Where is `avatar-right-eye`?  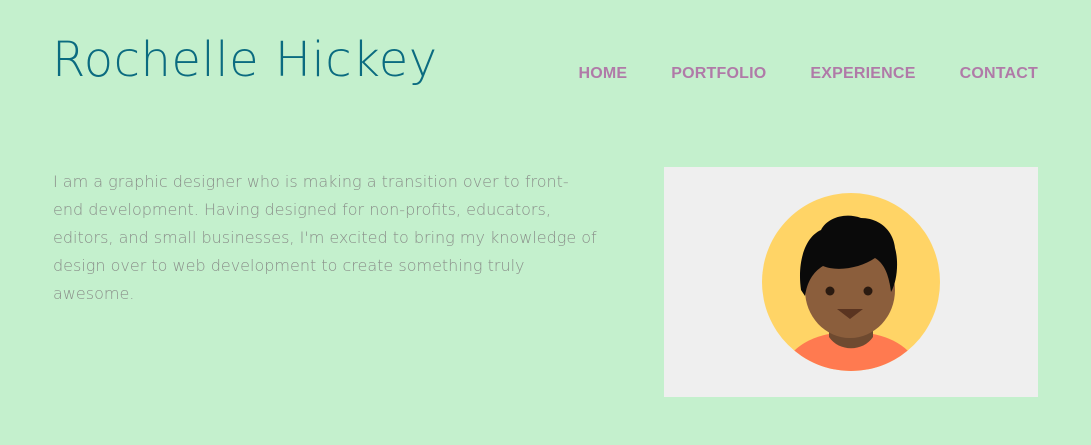 avatar-right-eye is located at coordinates (868, 291).